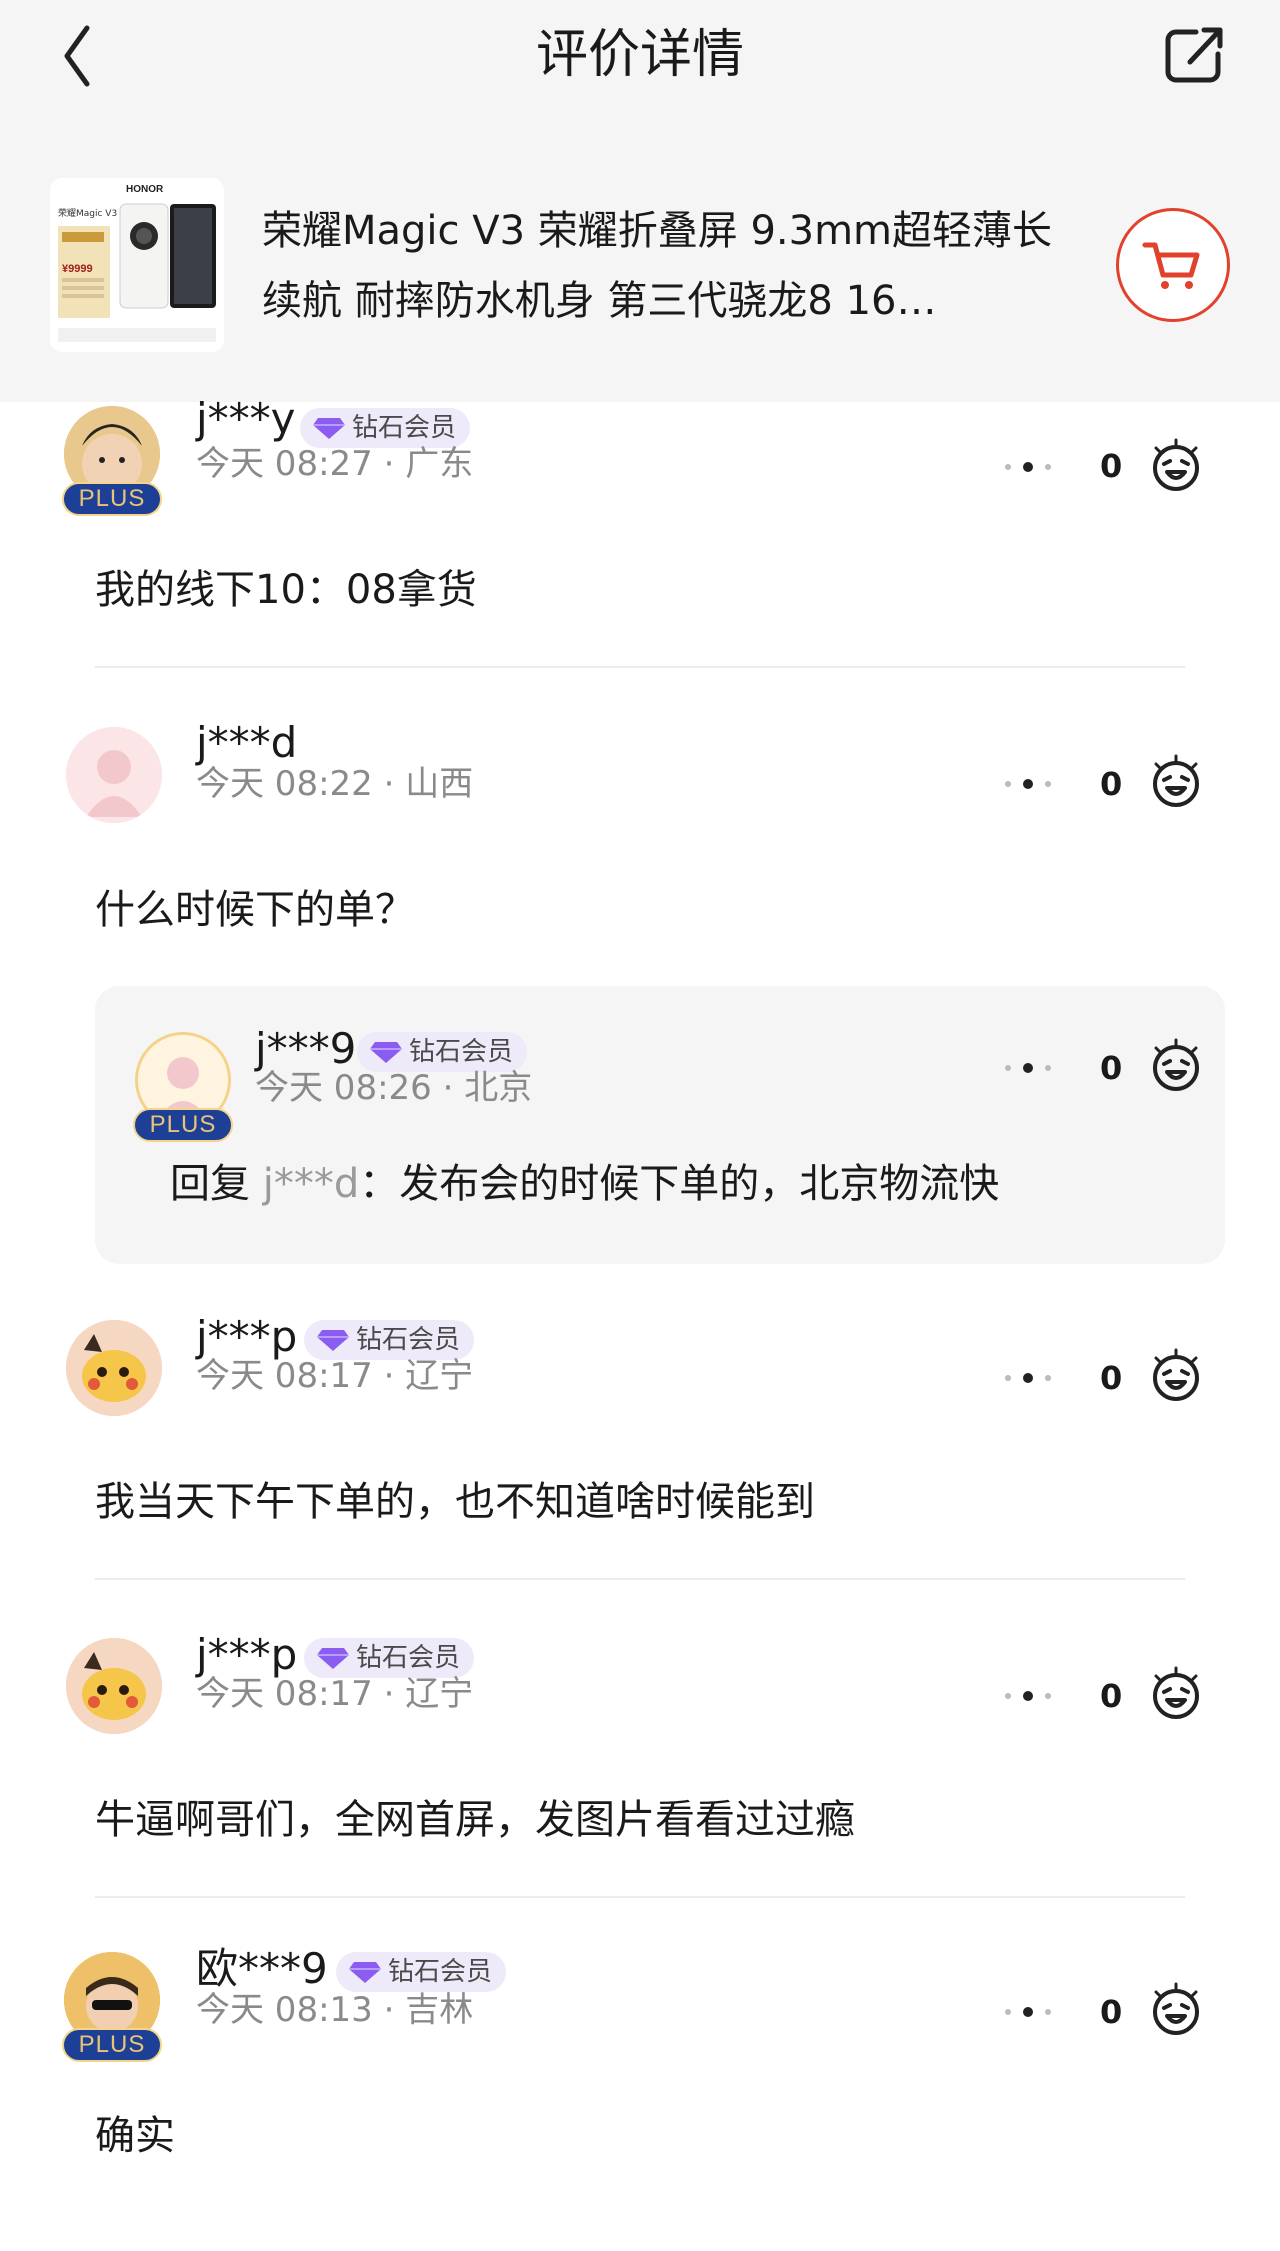  What do you see at coordinates (394, 1088) in the screenshot?
I see `comment-meta: 今天 08:26 · 北京` at bounding box center [394, 1088].